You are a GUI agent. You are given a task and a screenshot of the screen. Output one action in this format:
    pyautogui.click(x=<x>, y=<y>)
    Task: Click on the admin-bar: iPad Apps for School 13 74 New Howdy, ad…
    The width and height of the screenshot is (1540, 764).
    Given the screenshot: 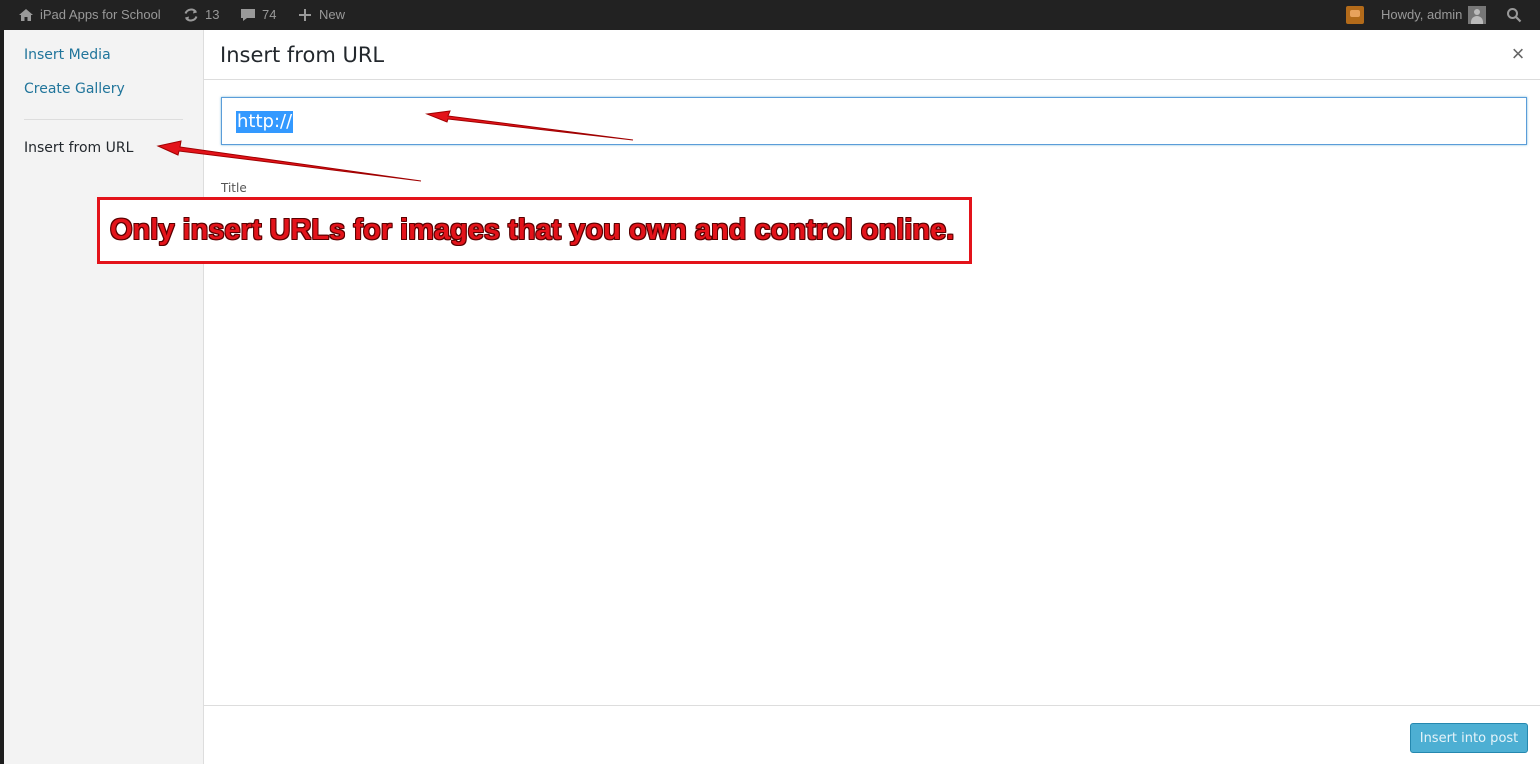 What is the action you would take?
    pyautogui.click(x=770, y=15)
    